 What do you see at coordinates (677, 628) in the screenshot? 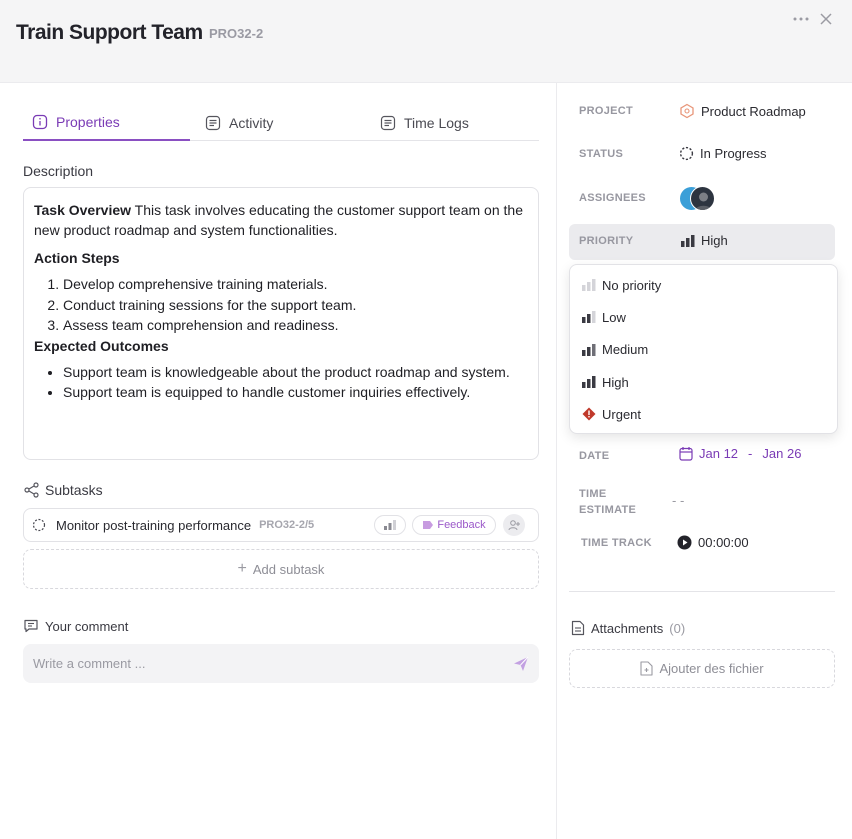
I see `attachments-count: (0)` at bounding box center [677, 628].